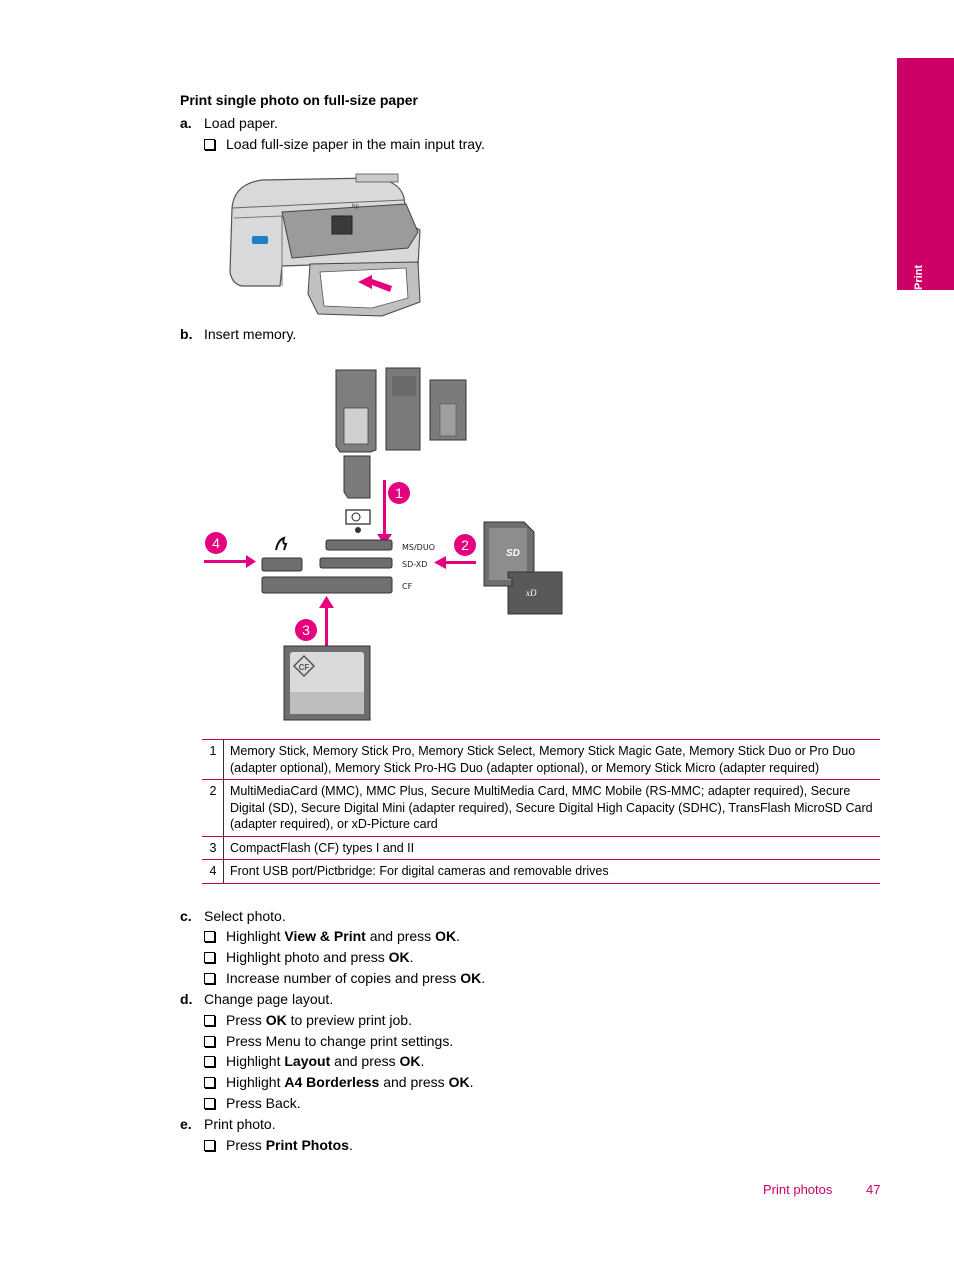  I want to click on svg-text: 4, so click(216, 543).